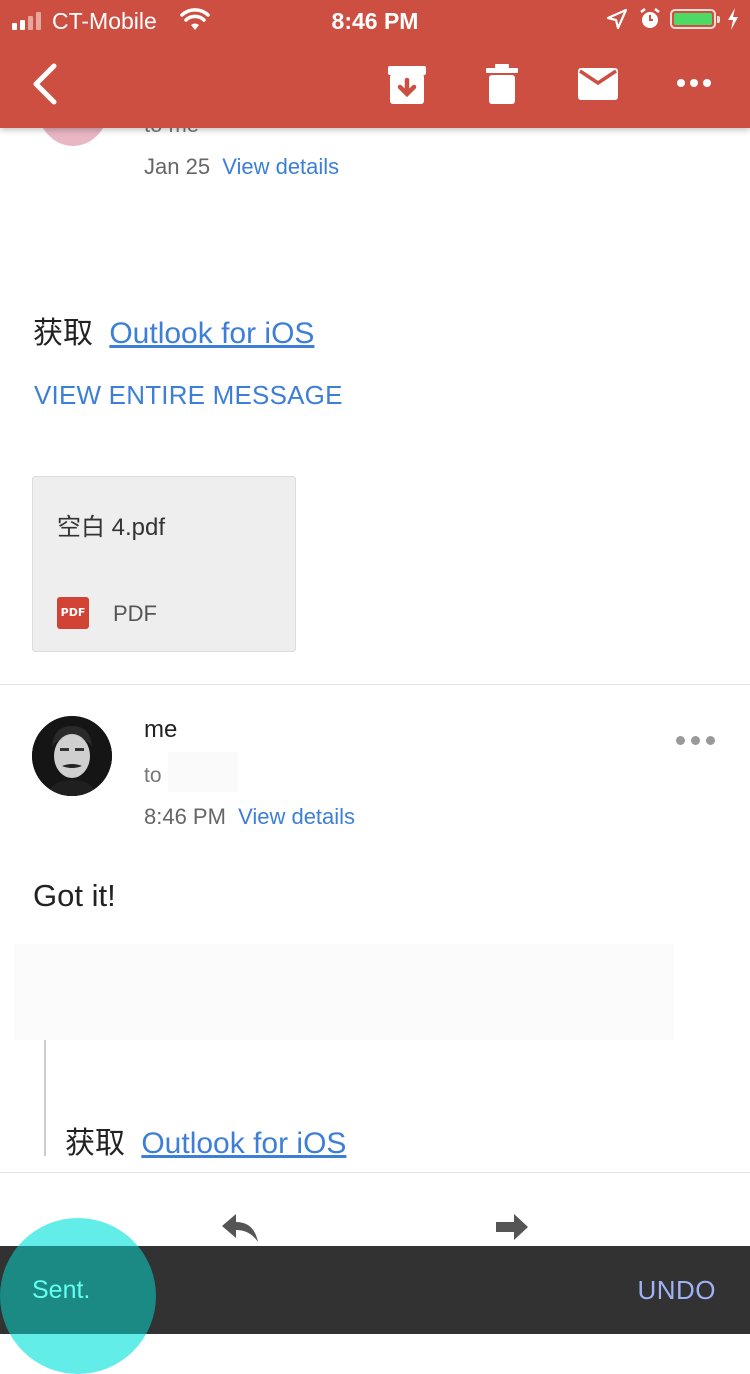 The height and width of the screenshot is (1374, 750). I want to click on signature-prefix: 获取, so click(63, 333).